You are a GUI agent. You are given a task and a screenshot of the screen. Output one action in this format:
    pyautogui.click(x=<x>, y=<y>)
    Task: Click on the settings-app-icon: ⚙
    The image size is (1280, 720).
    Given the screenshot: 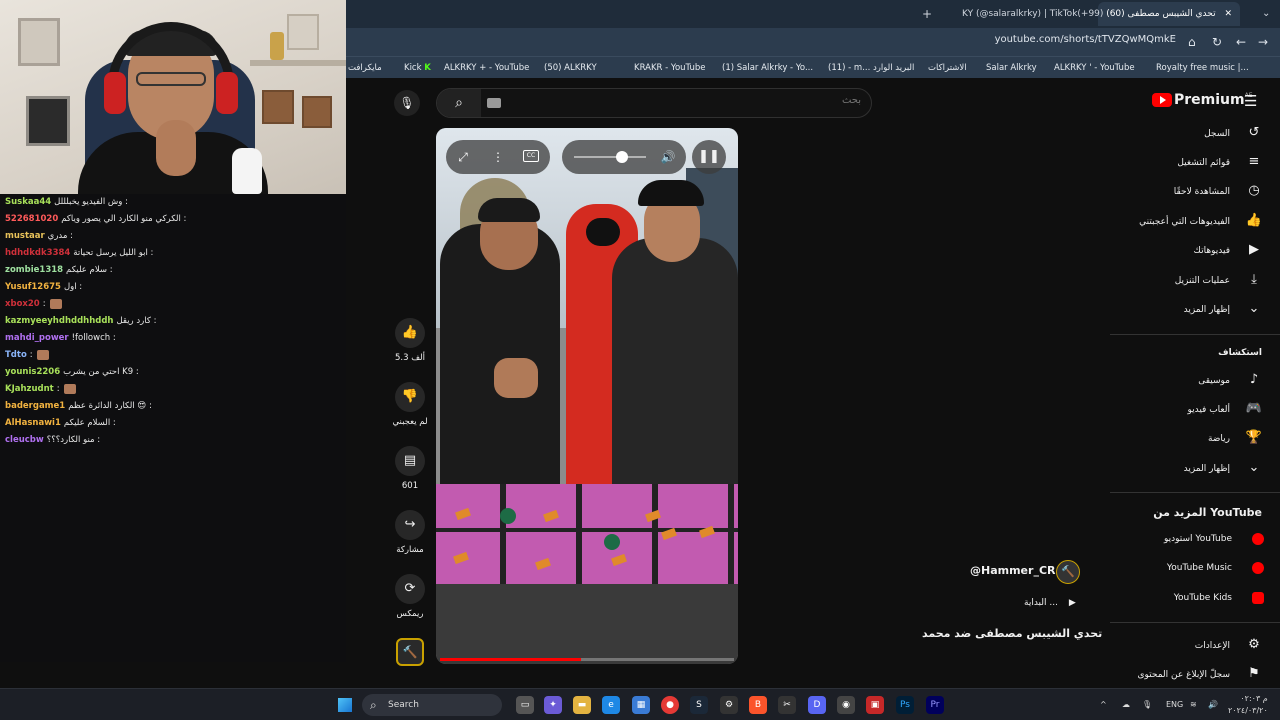 What is the action you would take?
    pyautogui.click(x=729, y=705)
    